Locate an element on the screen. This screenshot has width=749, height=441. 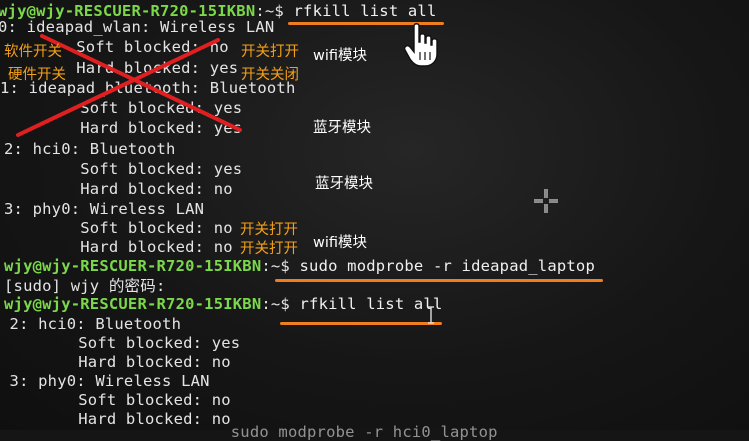
command-text: sudo modprobe -r ideapad_laptop is located at coordinates (442, 266).